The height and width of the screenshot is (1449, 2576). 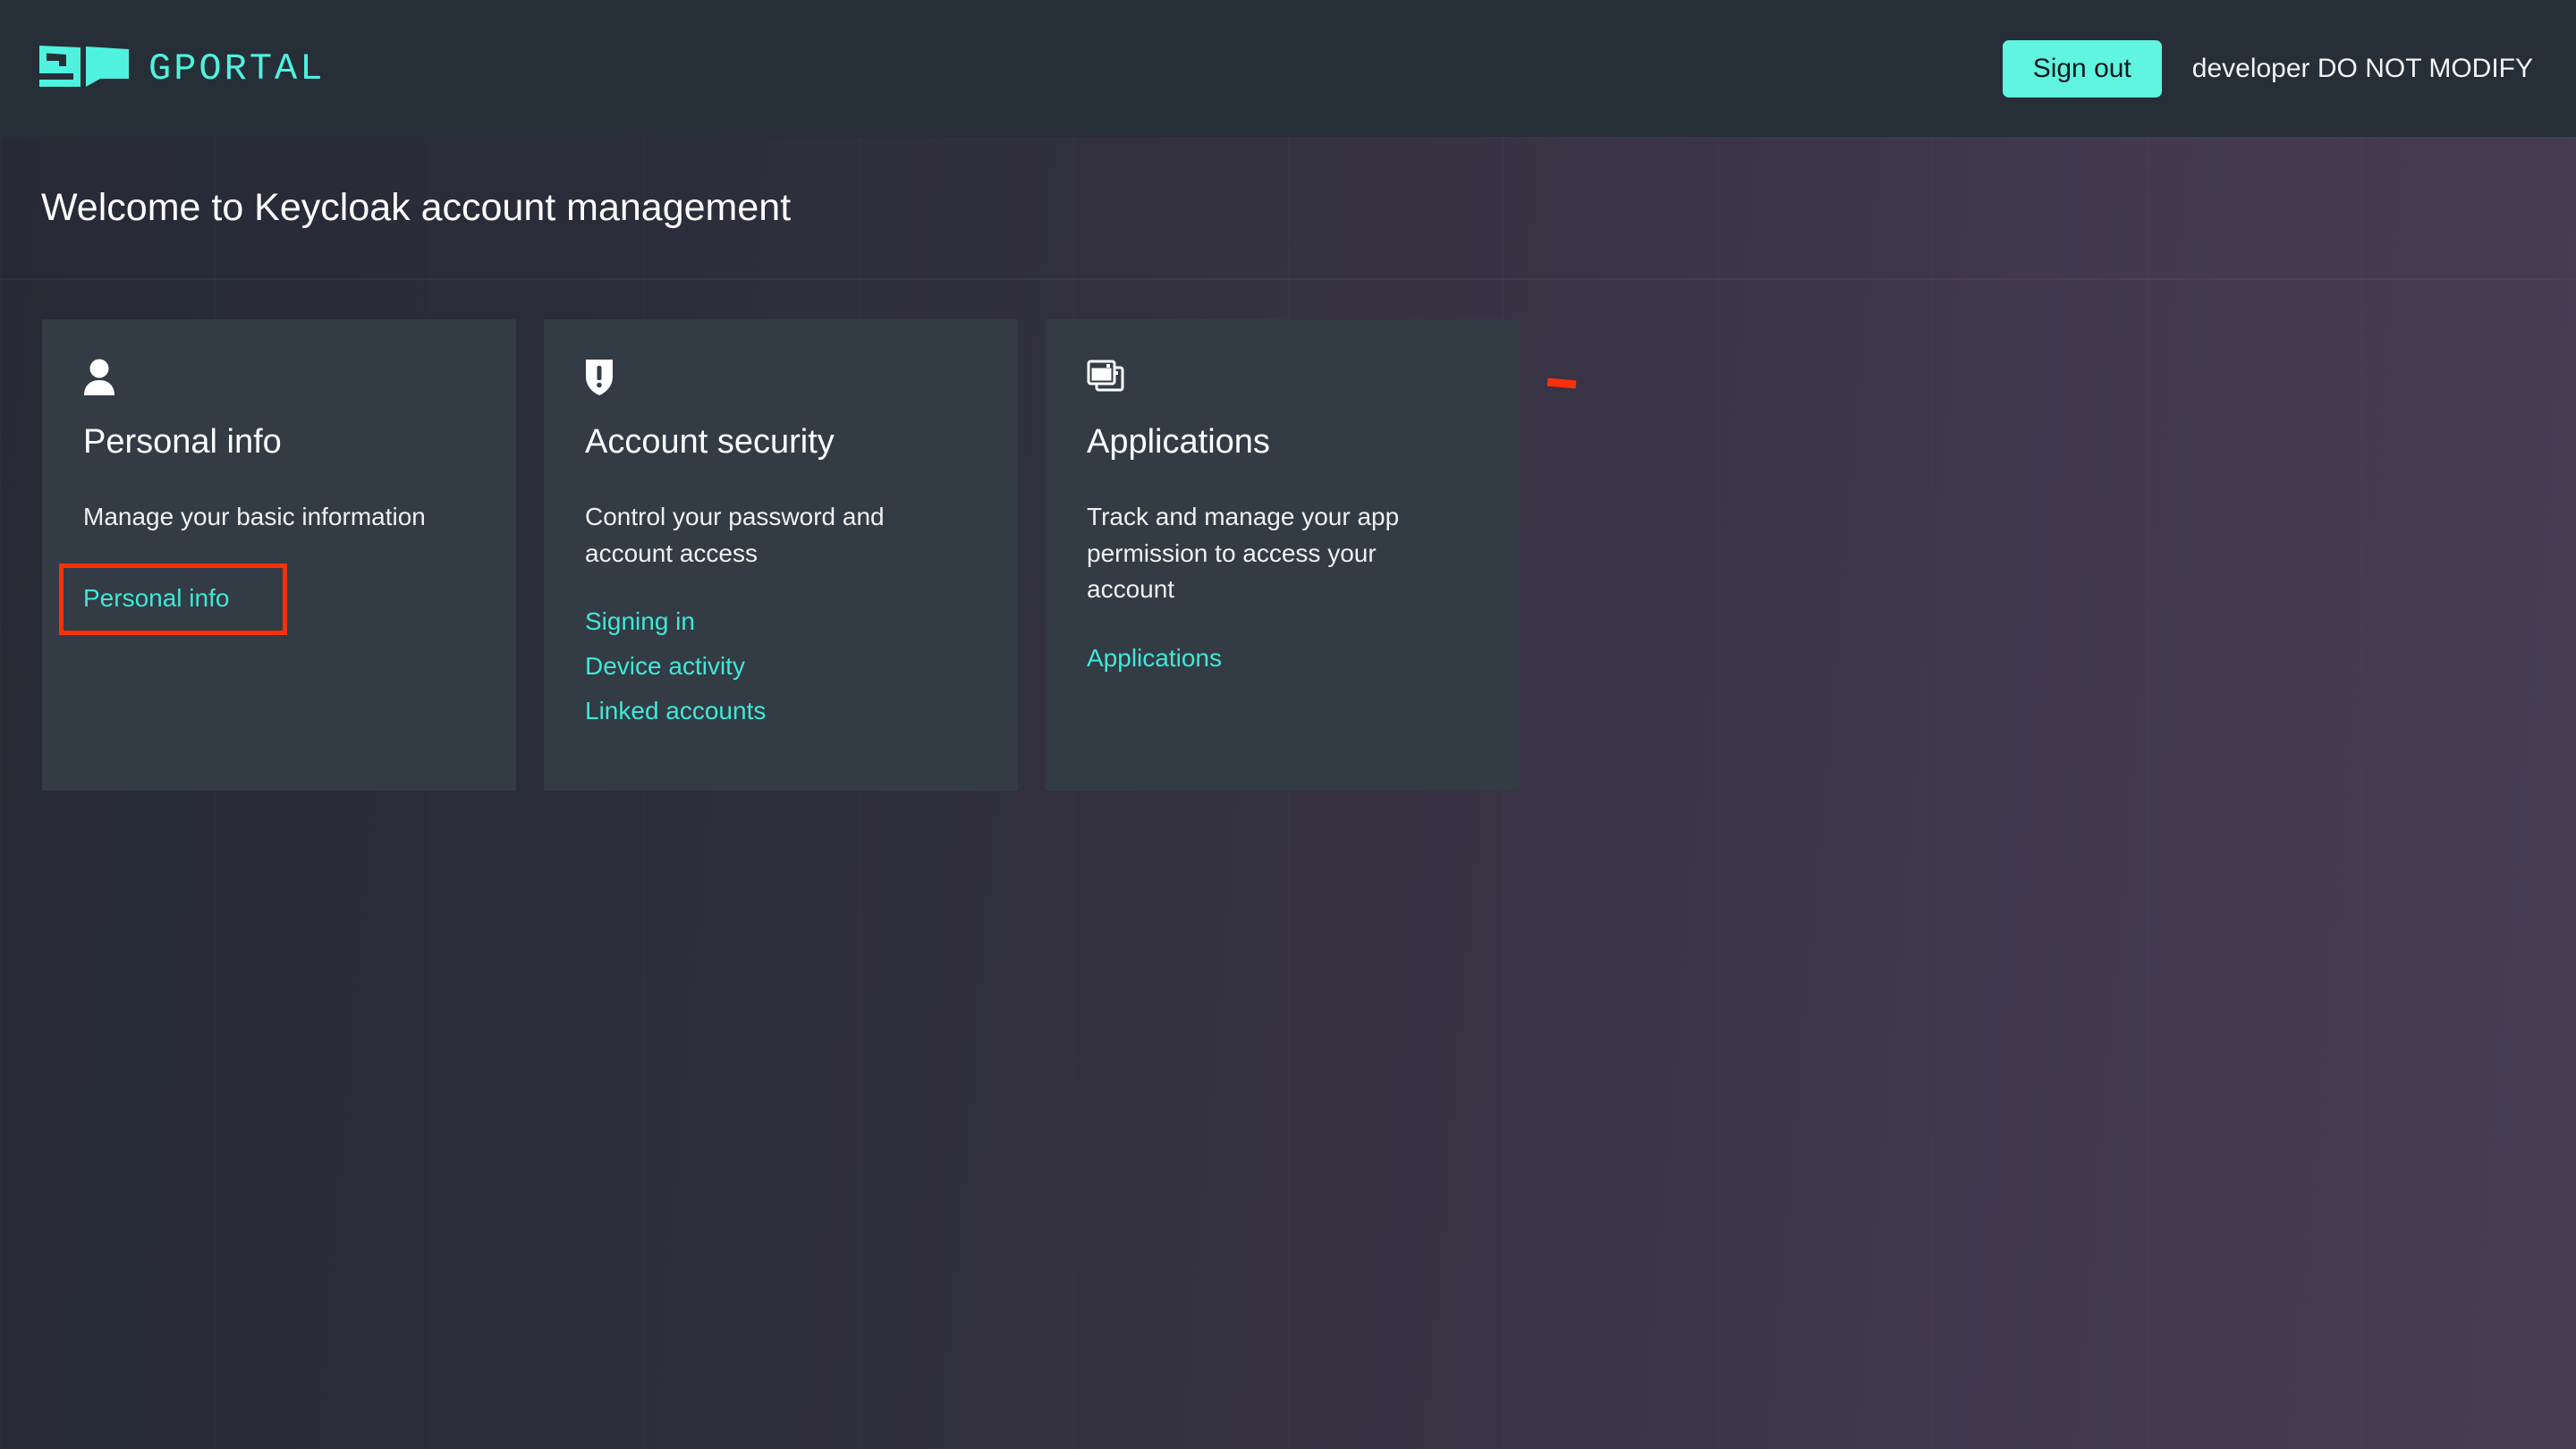 I want to click on link-signing-in: Signing in, so click(x=640, y=622).